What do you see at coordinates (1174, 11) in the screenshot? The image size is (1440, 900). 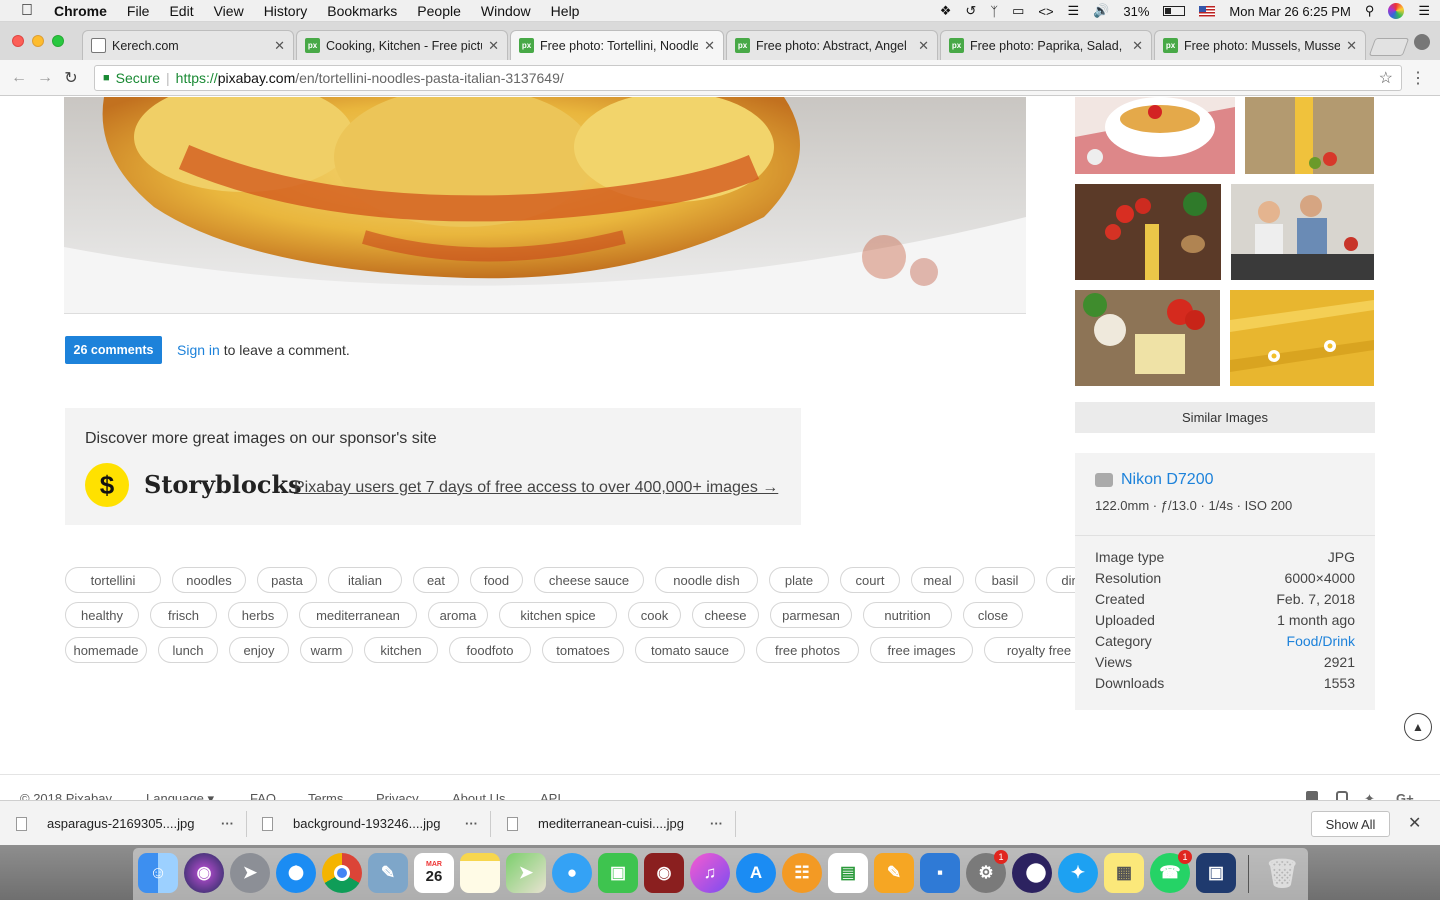 I see `battery-icon` at bounding box center [1174, 11].